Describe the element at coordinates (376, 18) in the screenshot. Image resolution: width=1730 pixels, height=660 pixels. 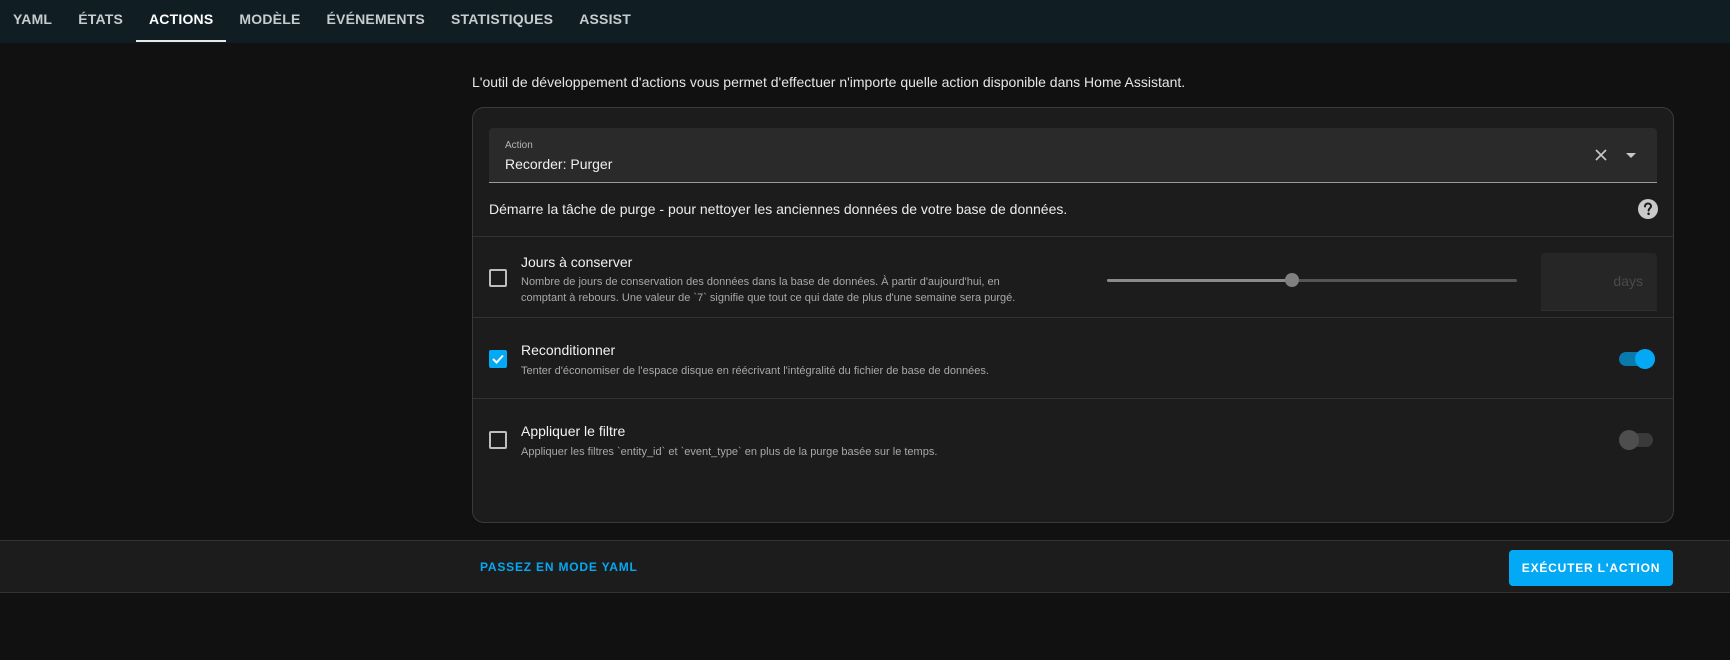
I see `tab-evenements: ÉVÉNEMENTS` at that location.